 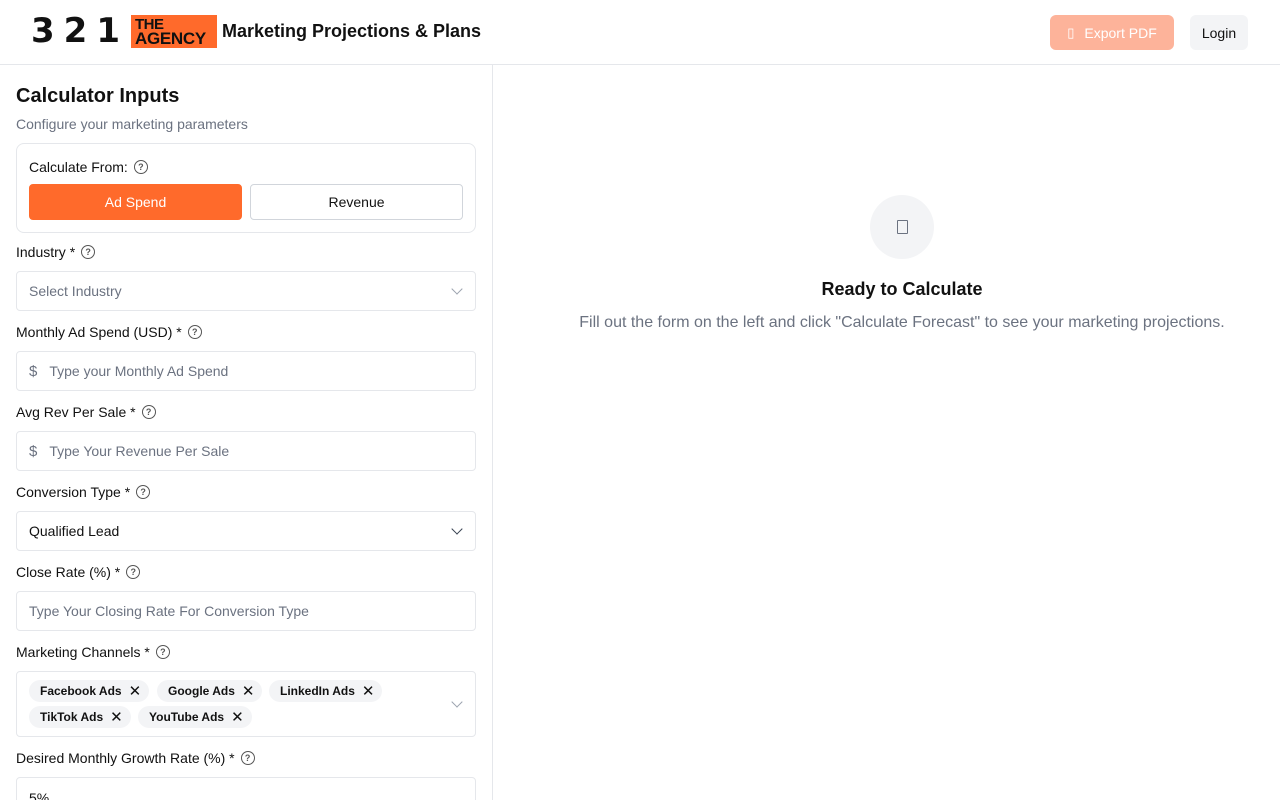 I want to click on channel-tag-label: TikTok Ads, so click(x=72, y=717).